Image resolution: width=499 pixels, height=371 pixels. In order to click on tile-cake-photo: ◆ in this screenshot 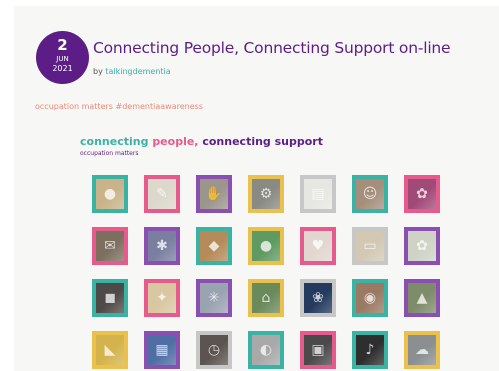, I will do `click(214, 246)`.